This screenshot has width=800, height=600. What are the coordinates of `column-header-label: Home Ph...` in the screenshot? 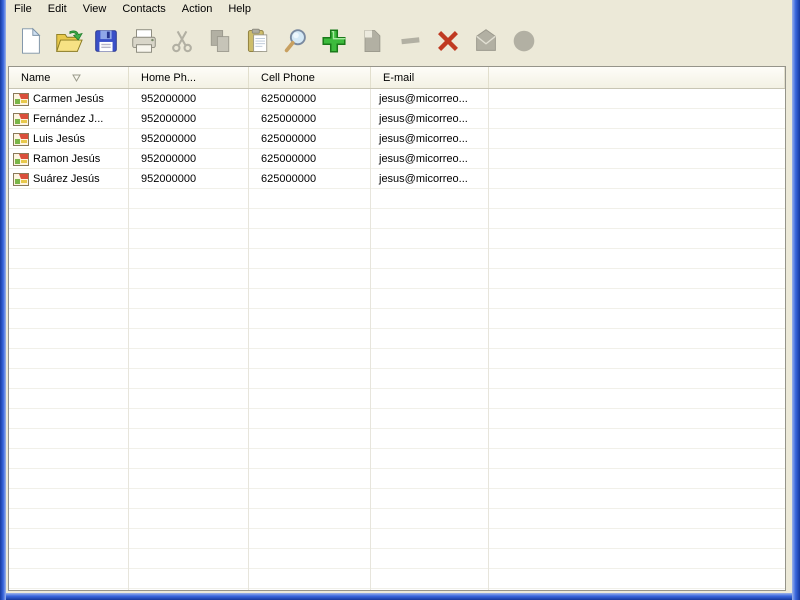 It's located at (169, 77).